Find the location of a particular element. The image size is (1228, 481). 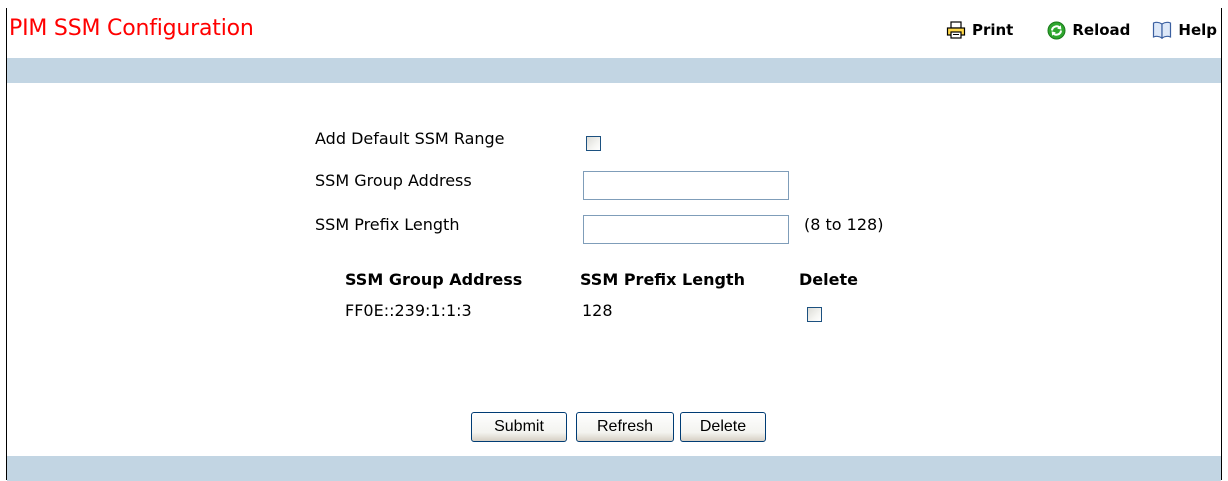

page-title: PIM SSM Configuration is located at coordinates (131, 28).